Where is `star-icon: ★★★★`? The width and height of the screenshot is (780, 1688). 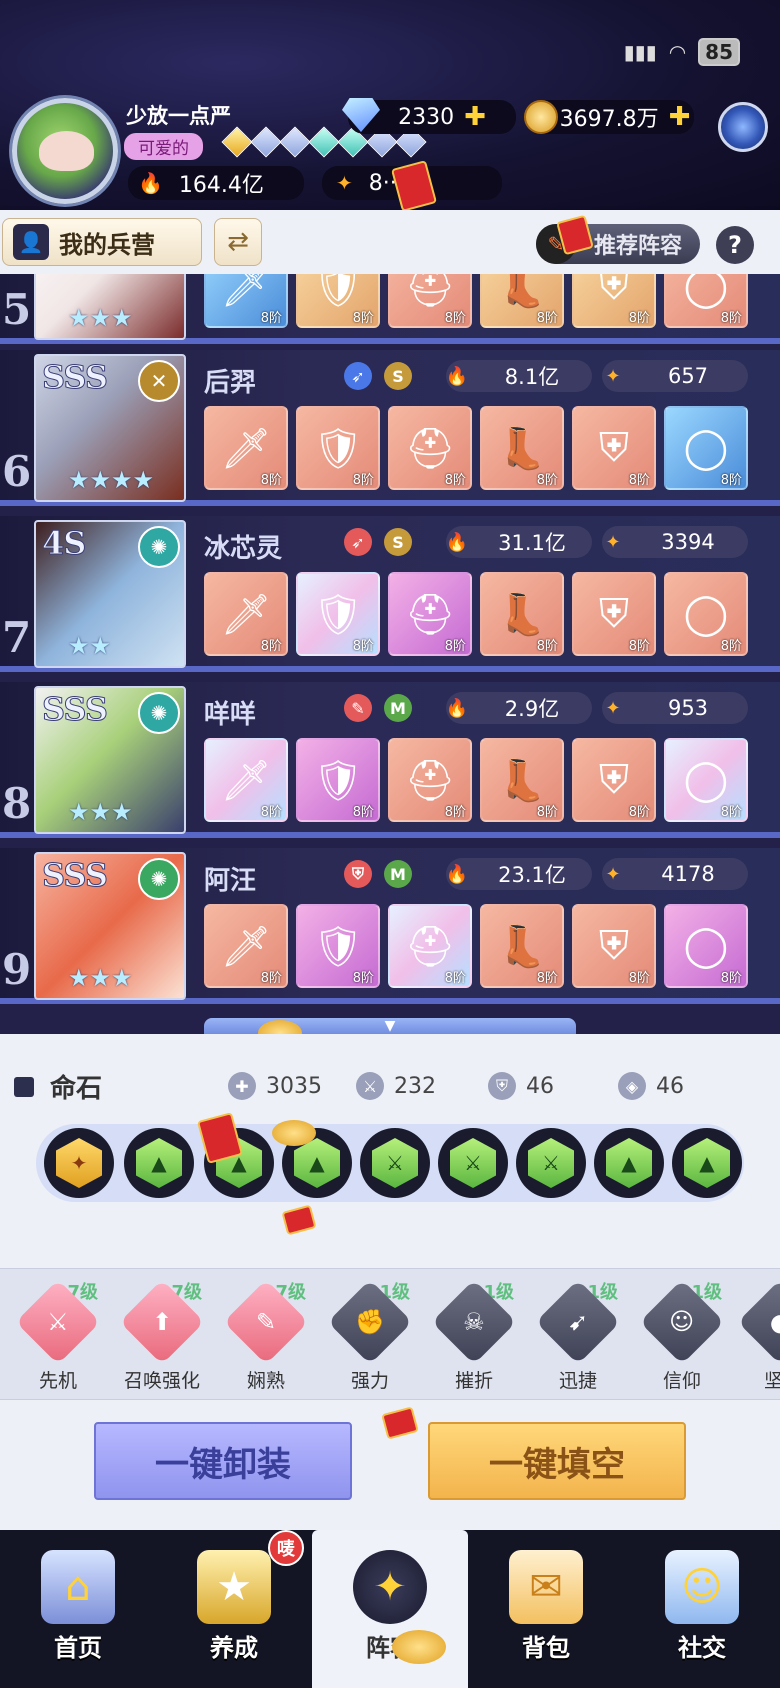 star-icon: ★★★★ is located at coordinates (111, 480).